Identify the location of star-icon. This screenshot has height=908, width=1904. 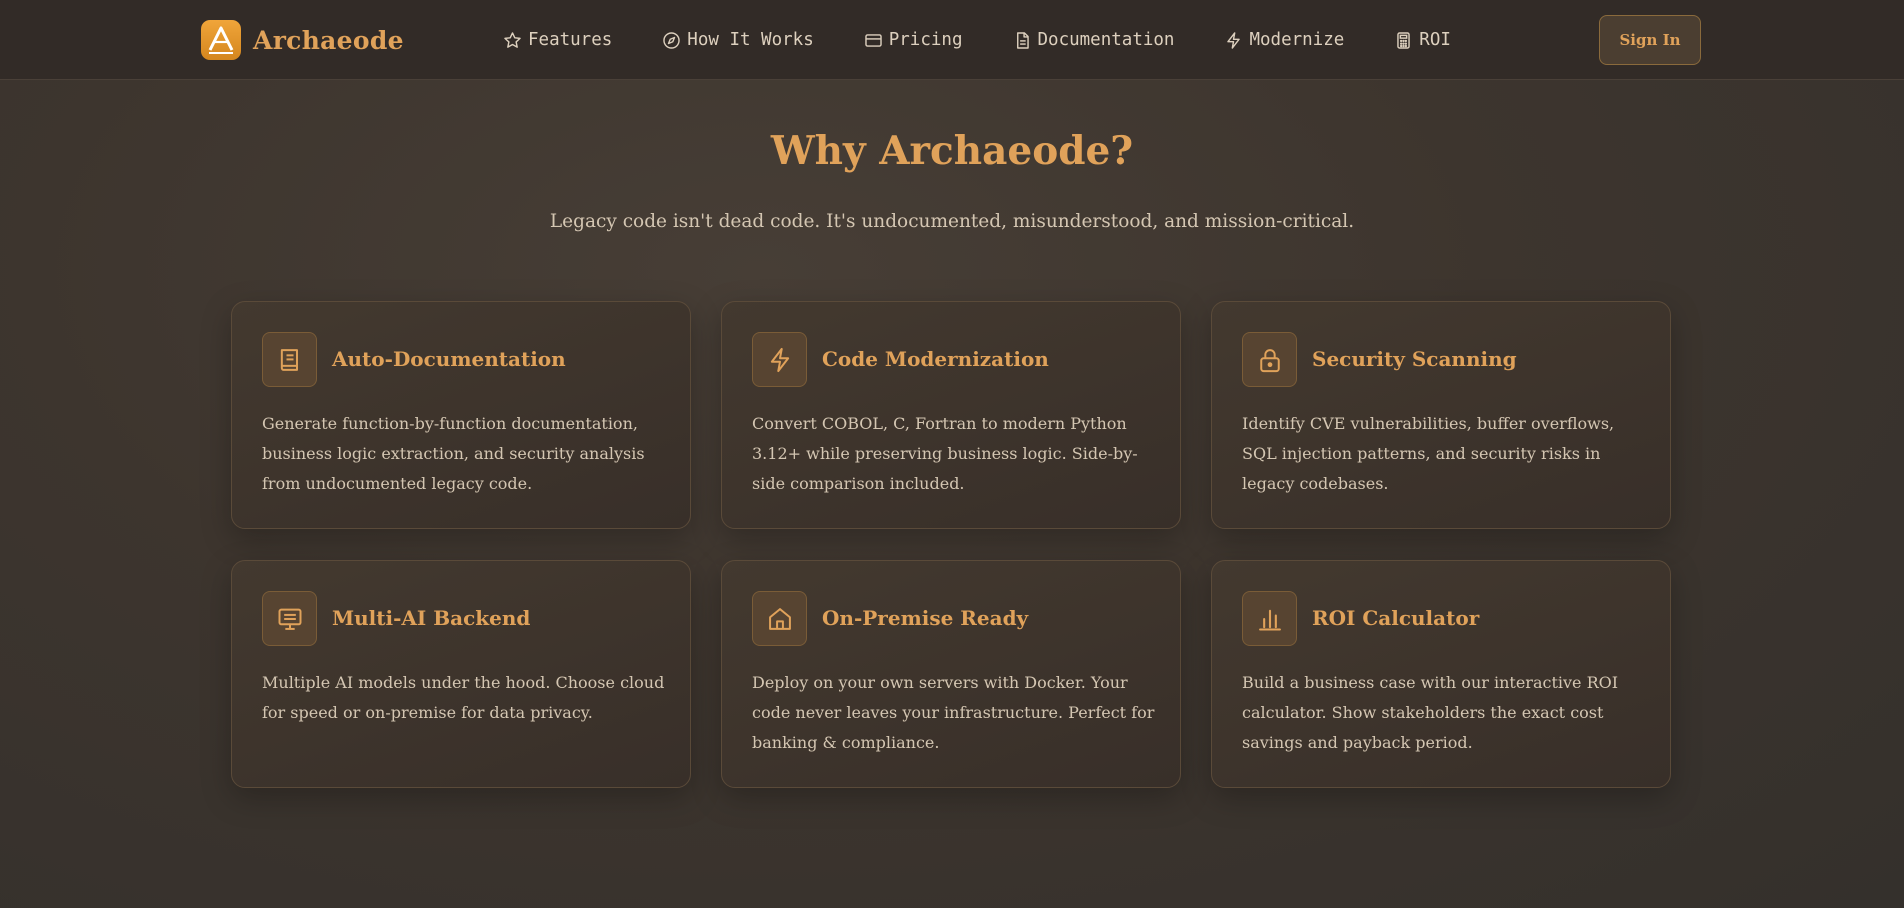
(512, 39).